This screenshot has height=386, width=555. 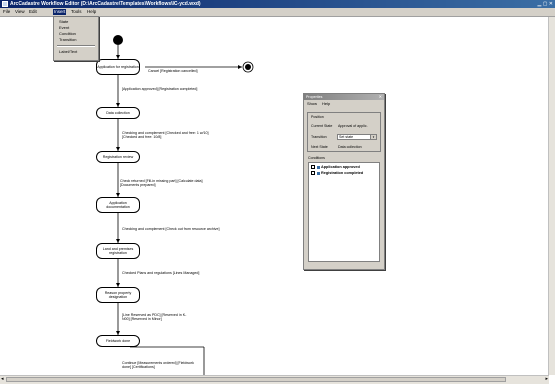 I want to click on scroll-thumb, so click(x=256, y=379).